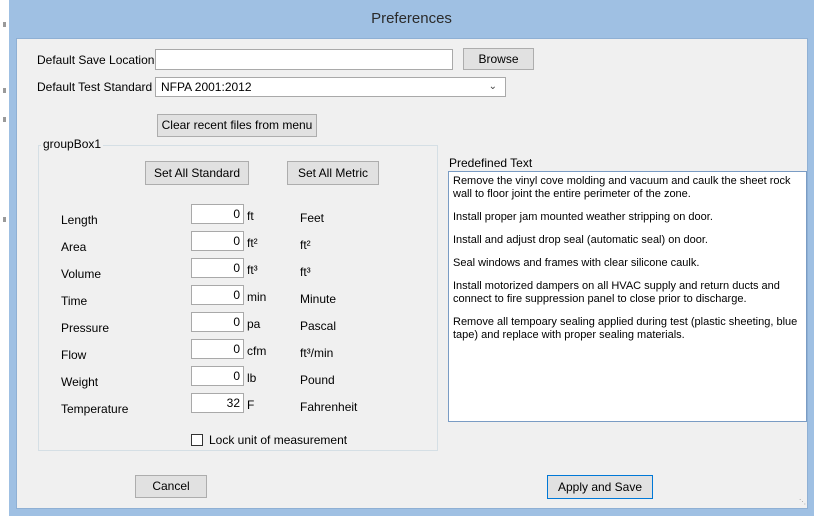 The image size is (814, 516). Describe the element at coordinates (81, 274) in the screenshot. I see `unit-row-label: Volume` at that location.